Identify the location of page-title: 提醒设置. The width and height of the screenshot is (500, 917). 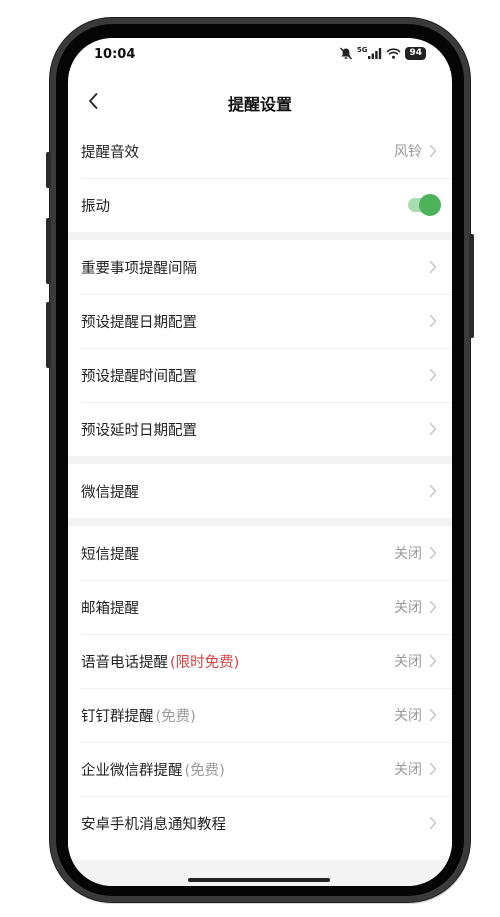
(259, 104).